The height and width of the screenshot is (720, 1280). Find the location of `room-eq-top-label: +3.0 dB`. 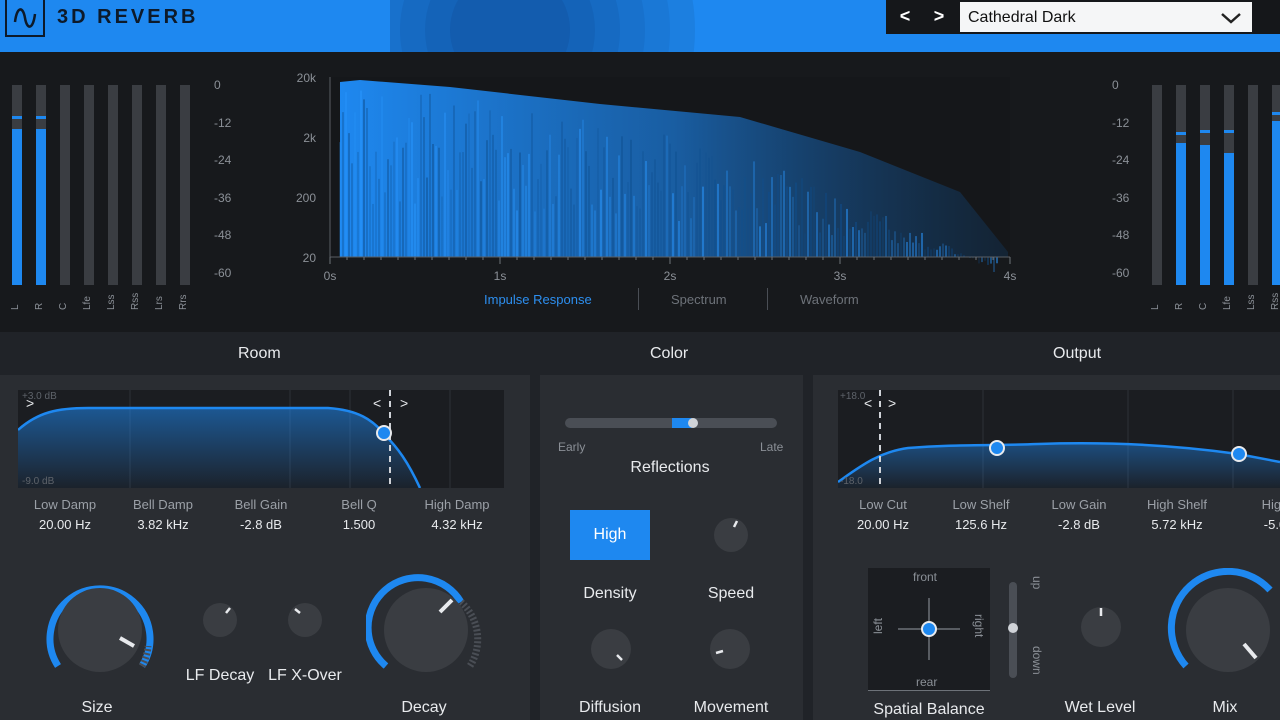

room-eq-top-label: +3.0 dB is located at coordinates (39, 396).